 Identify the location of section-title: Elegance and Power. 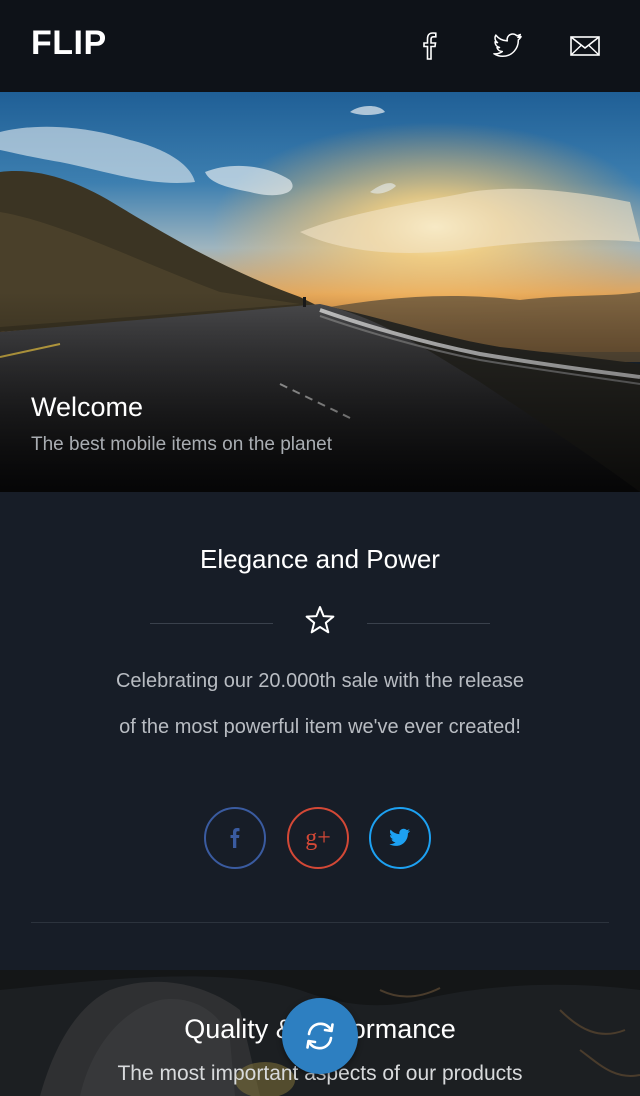
(320, 559).